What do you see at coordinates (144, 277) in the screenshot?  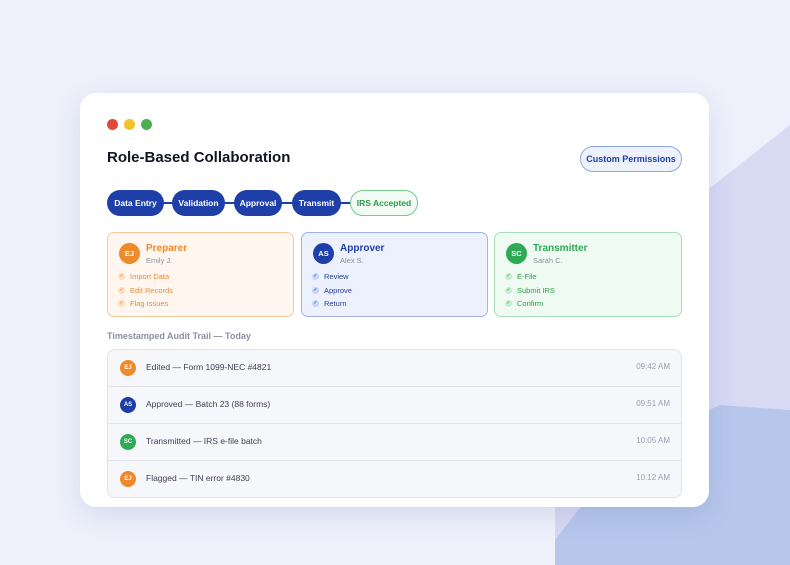 I see `permission-item: ✓ Import Data` at bounding box center [144, 277].